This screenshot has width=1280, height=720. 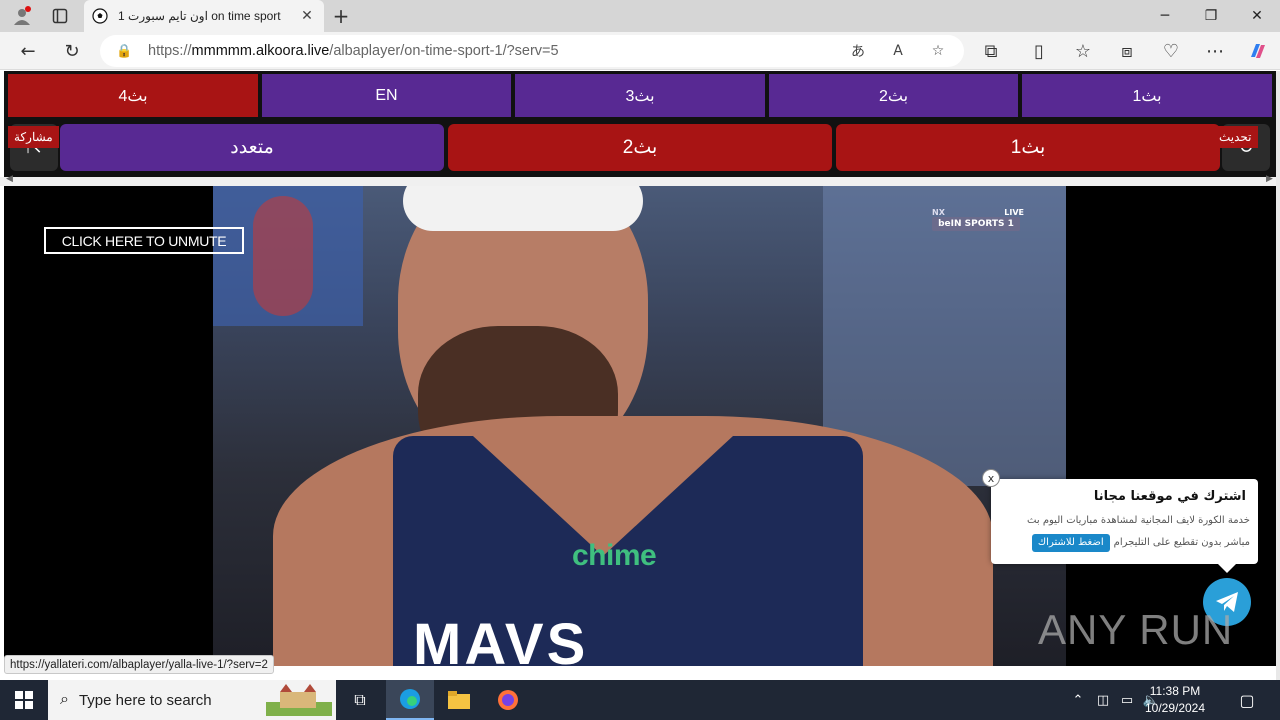 What do you see at coordinates (1165, 16) in the screenshot?
I see `minimize-button: ─` at bounding box center [1165, 16].